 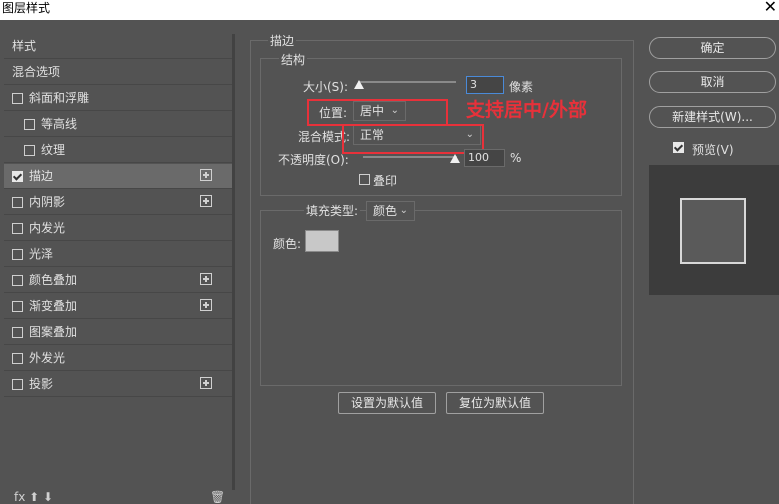 I want to click on style-item-4: 纹理, so click(x=118, y=150).